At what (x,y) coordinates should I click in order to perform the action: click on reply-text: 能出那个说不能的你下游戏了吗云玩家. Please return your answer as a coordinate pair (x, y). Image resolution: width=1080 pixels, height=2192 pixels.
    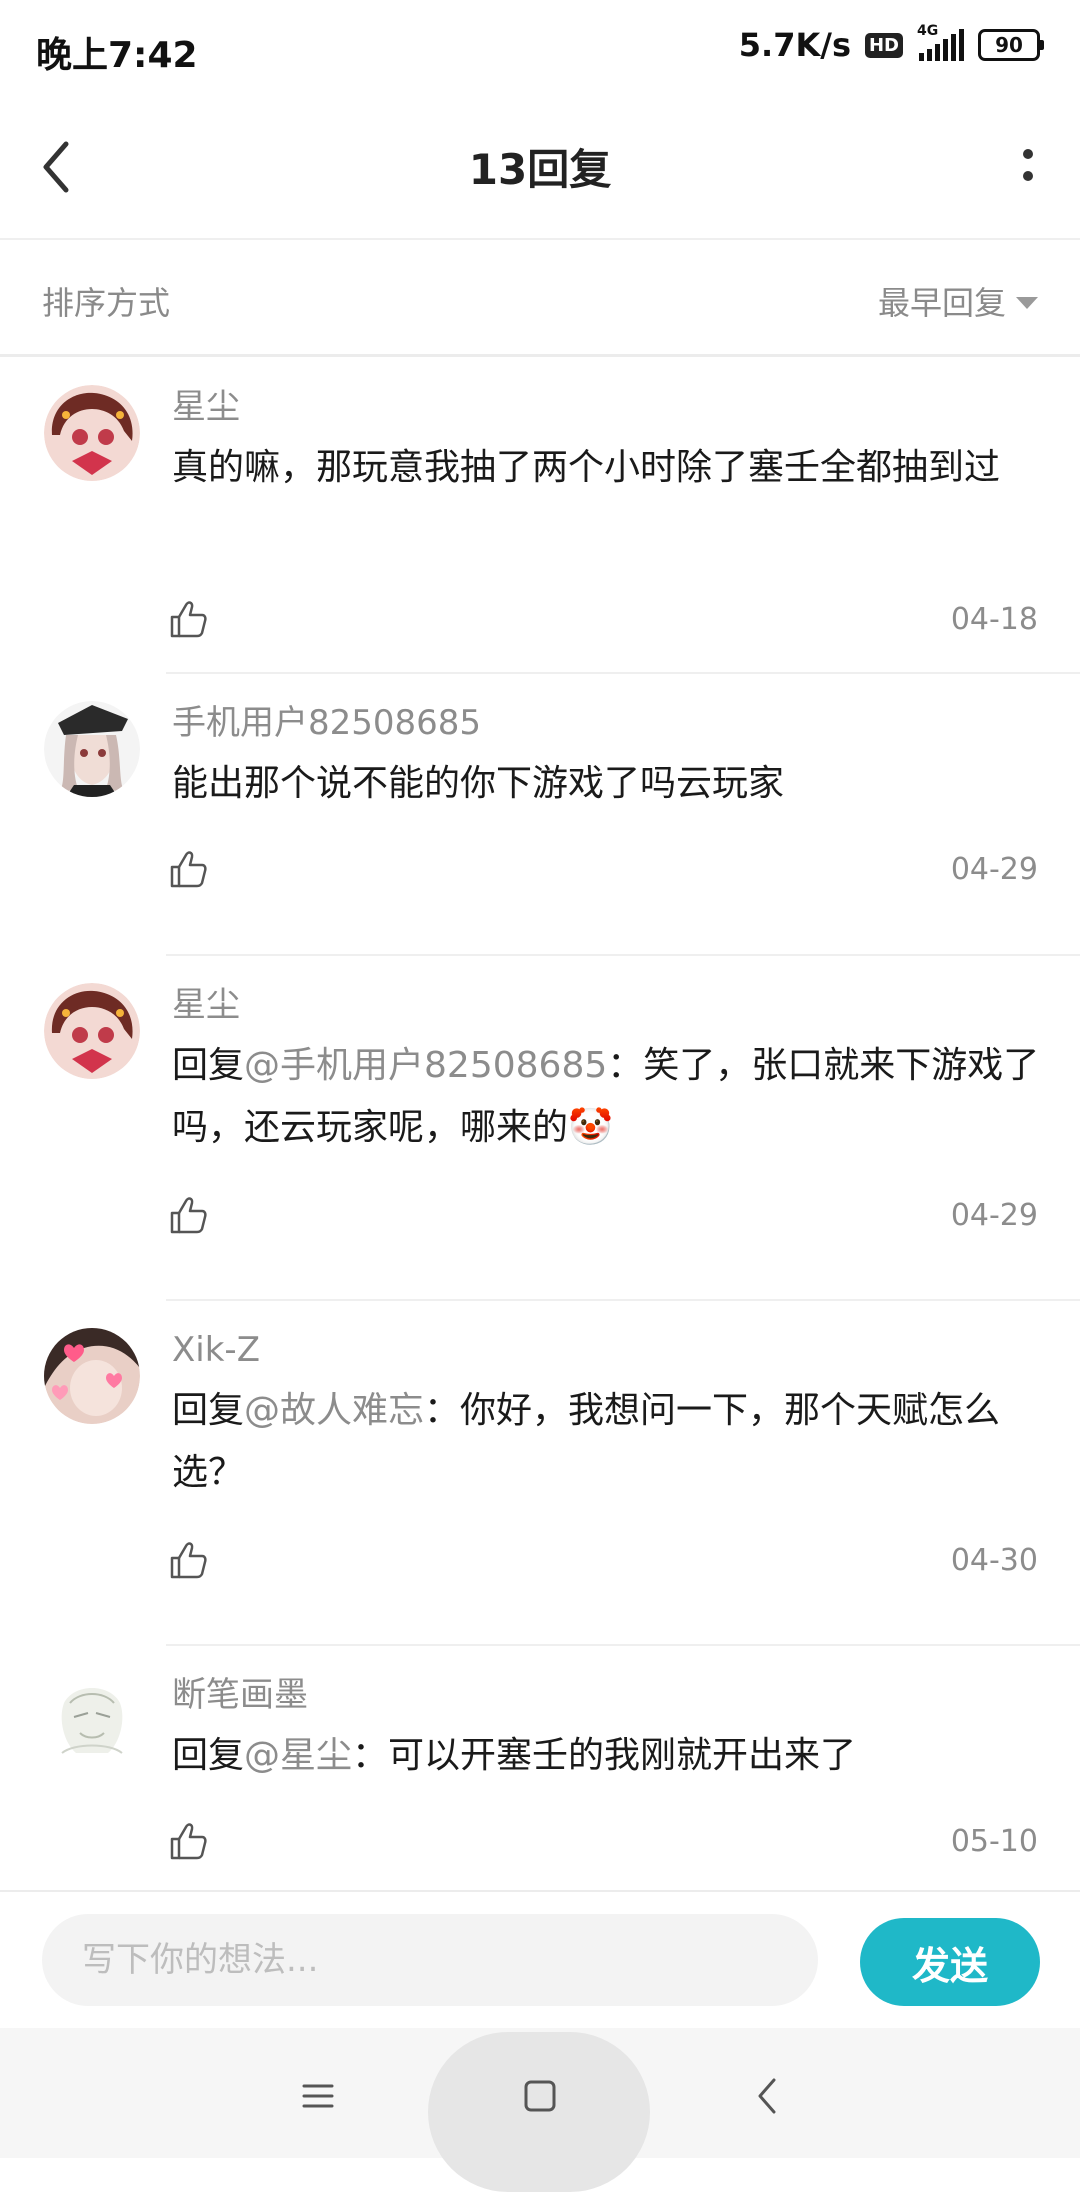
    Looking at the image, I should click on (606, 784).